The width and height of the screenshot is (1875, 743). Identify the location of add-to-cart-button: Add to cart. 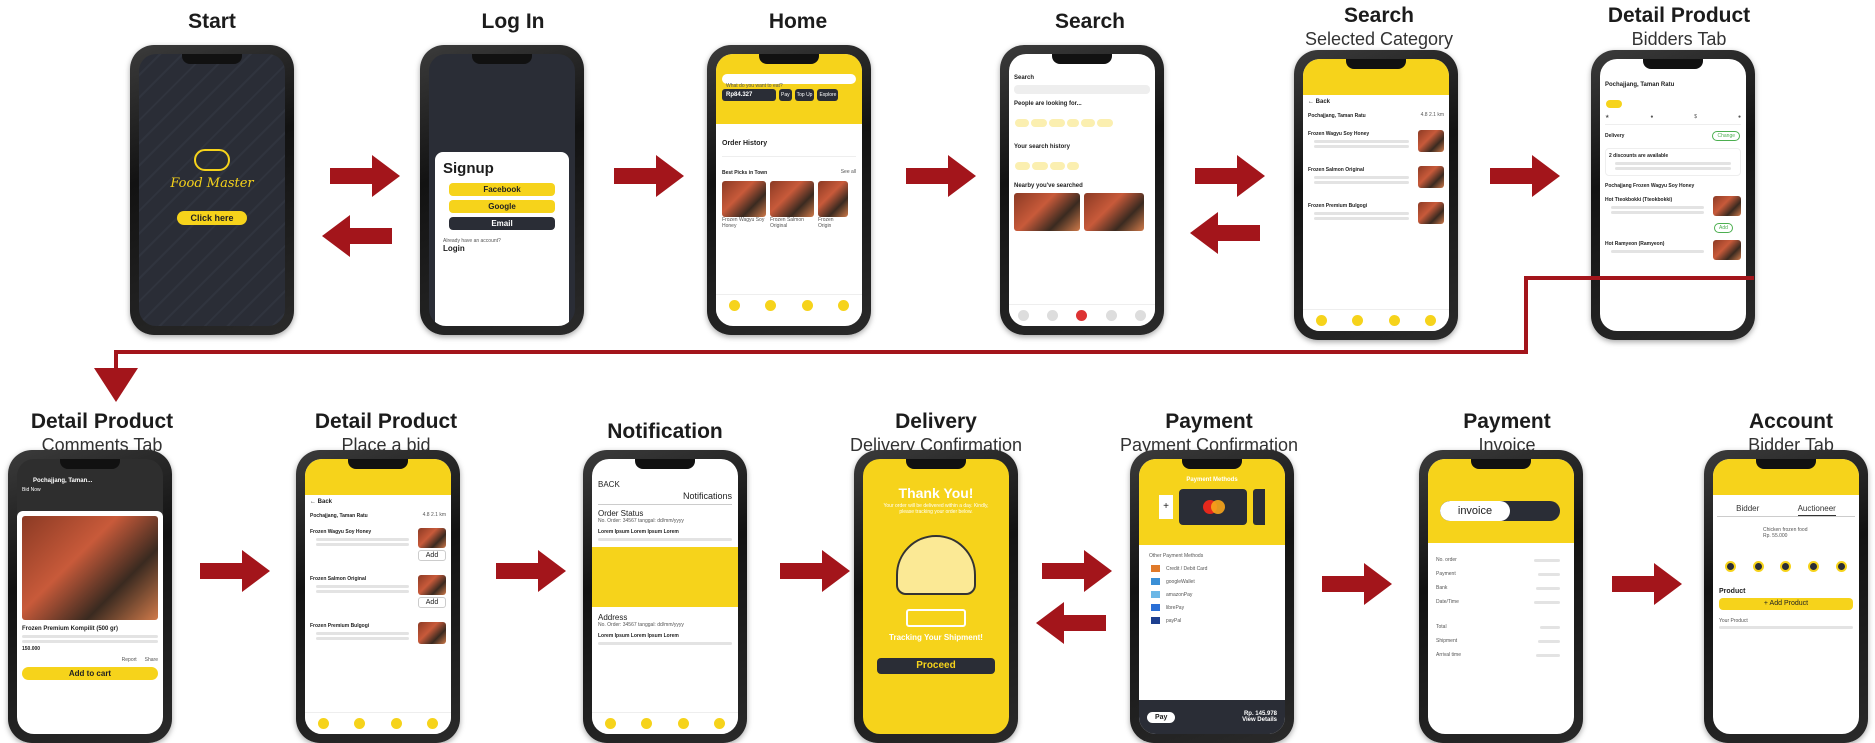
(90, 673).